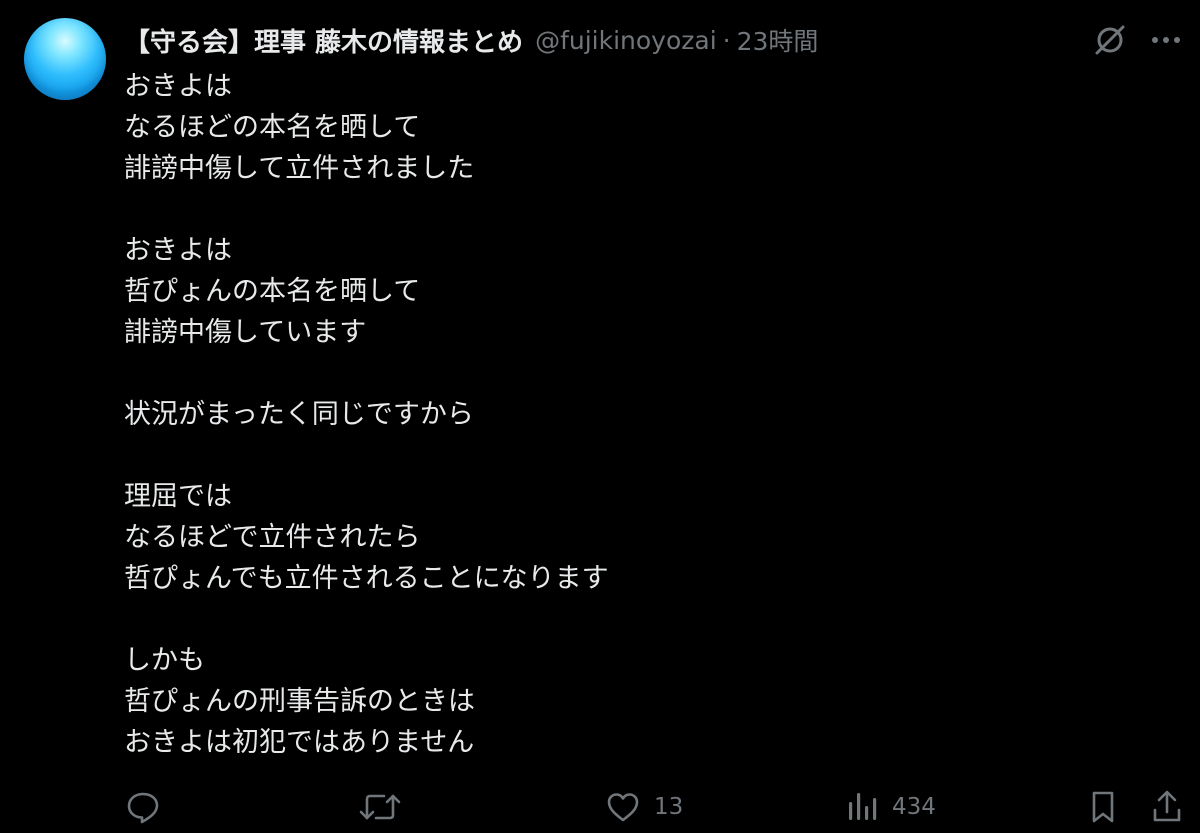 Image resolution: width=1200 pixels, height=833 pixels. Describe the element at coordinates (299, 414) in the screenshot. I see `tweet-line: 状況がまったく同じですから` at that location.